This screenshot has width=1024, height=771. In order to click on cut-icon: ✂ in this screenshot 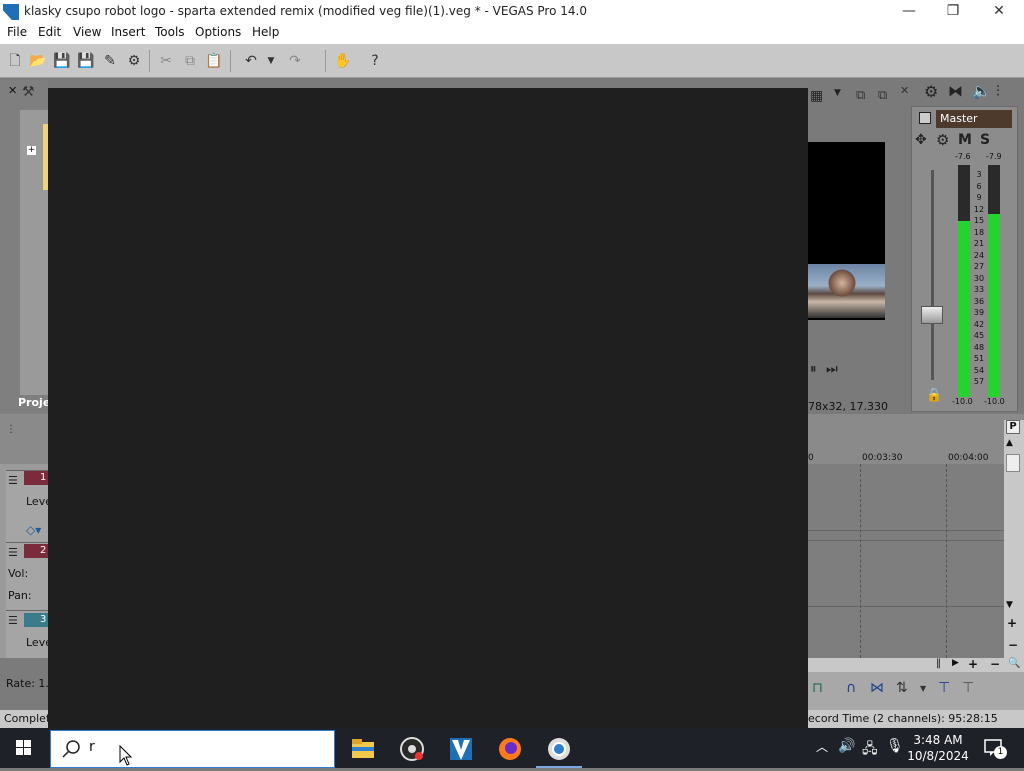, I will do `click(166, 61)`.